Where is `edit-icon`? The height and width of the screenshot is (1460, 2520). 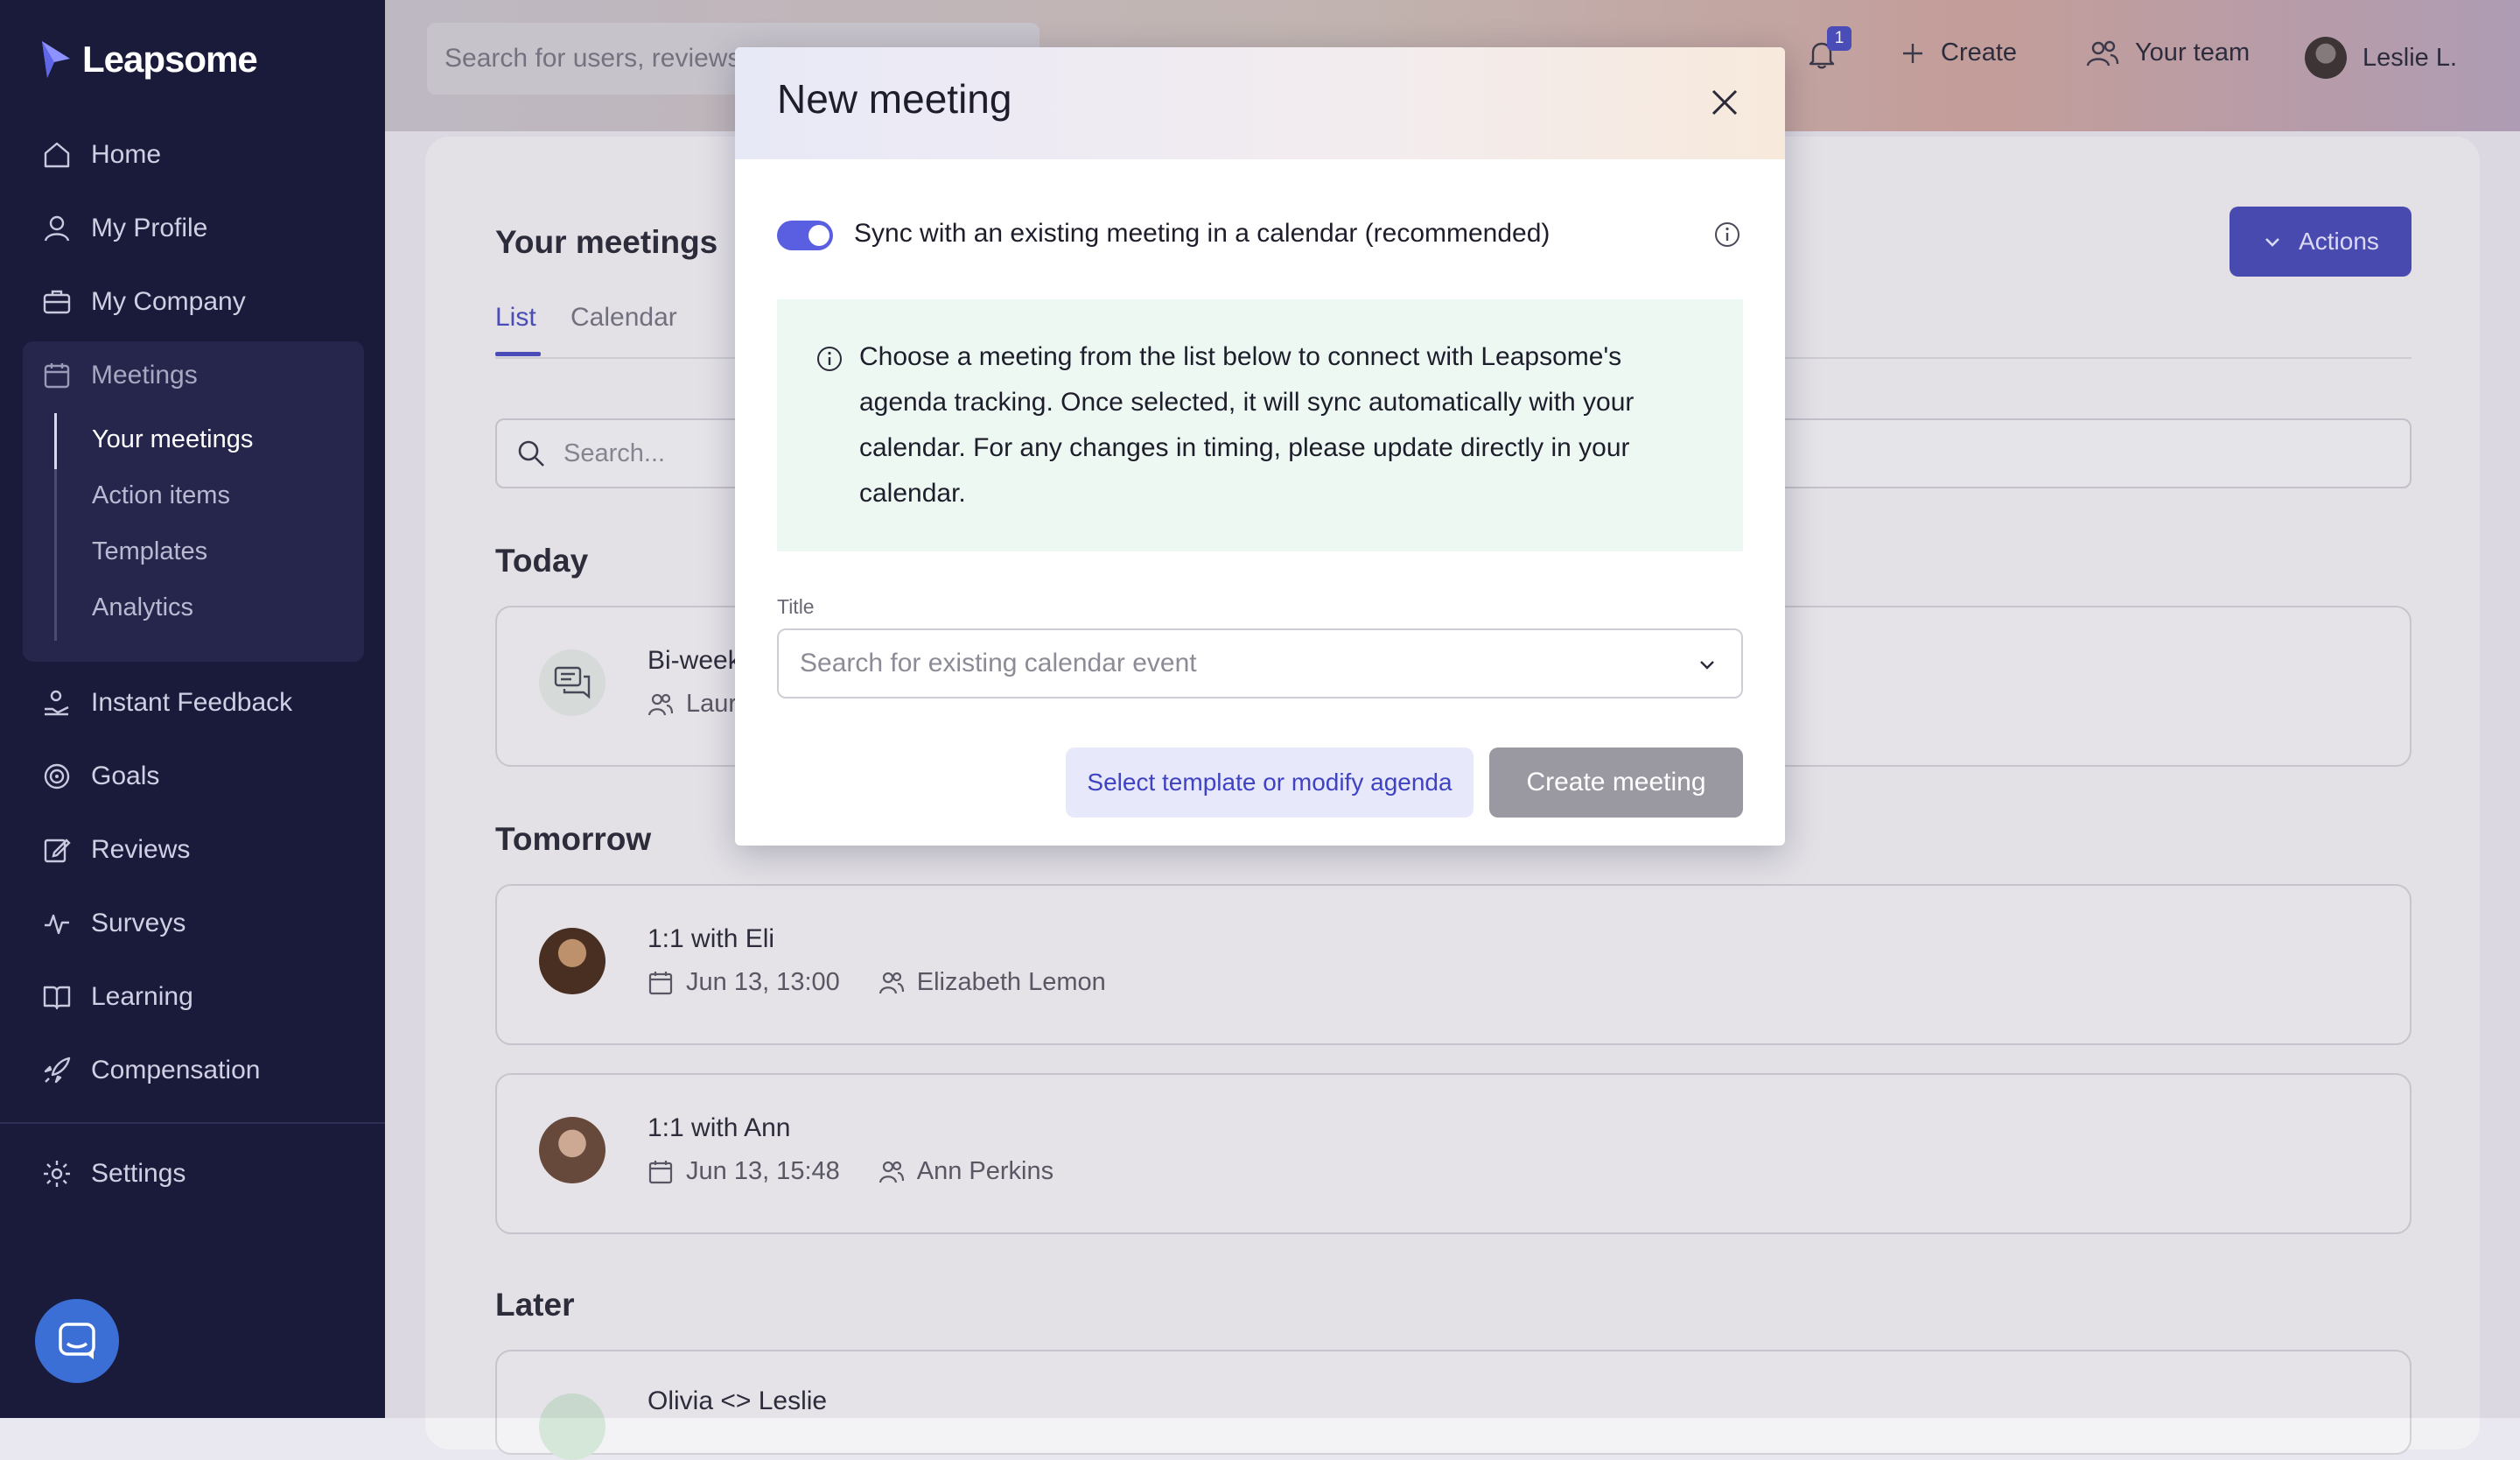 edit-icon is located at coordinates (57, 851).